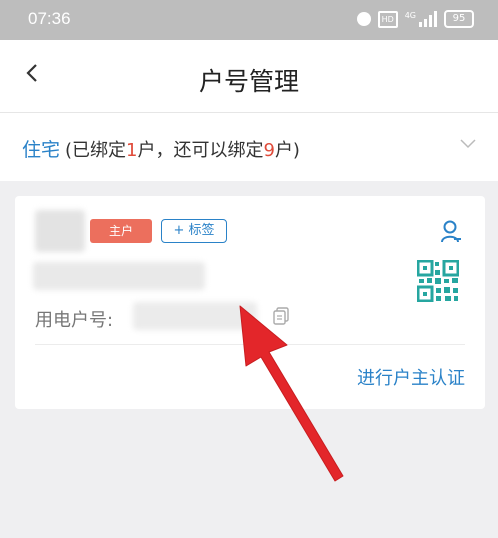 The width and height of the screenshot is (498, 538). I want to click on binding-summary-middle: 户，还可以绑定, so click(200, 150).